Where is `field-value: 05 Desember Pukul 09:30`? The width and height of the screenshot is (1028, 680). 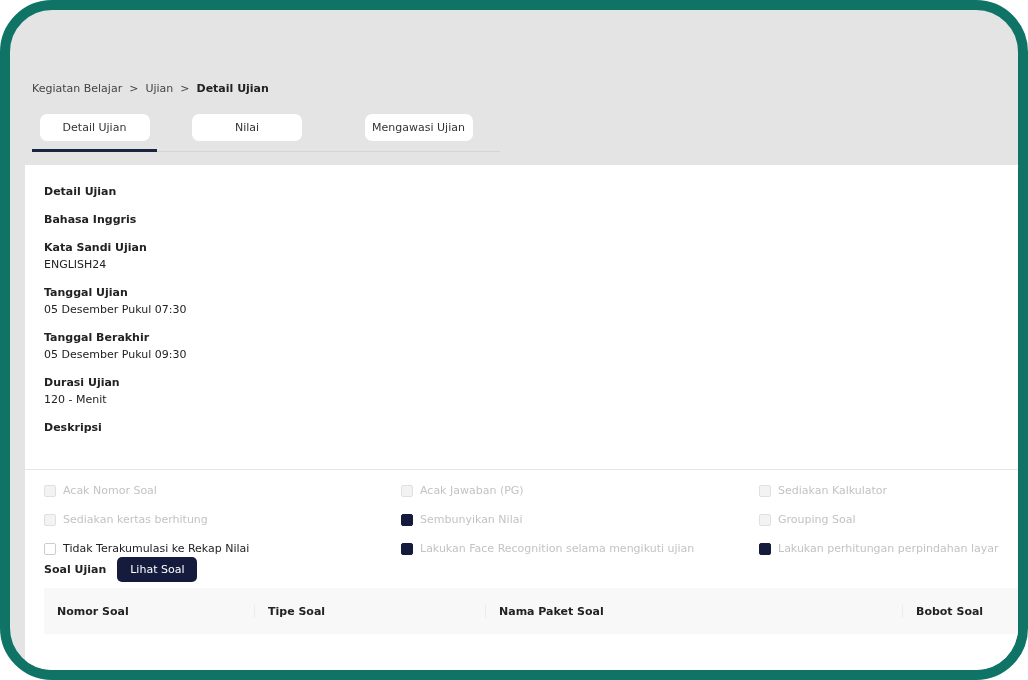
field-value: 05 Desember Pukul 09:30 is located at coordinates (116, 354).